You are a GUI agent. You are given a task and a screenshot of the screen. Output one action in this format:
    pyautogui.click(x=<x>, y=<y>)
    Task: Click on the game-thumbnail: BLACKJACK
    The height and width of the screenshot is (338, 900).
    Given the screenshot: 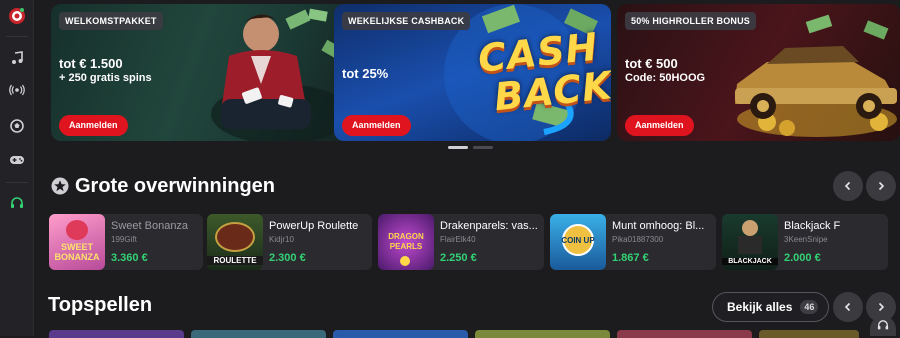 What is the action you would take?
    pyautogui.click(x=750, y=242)
    